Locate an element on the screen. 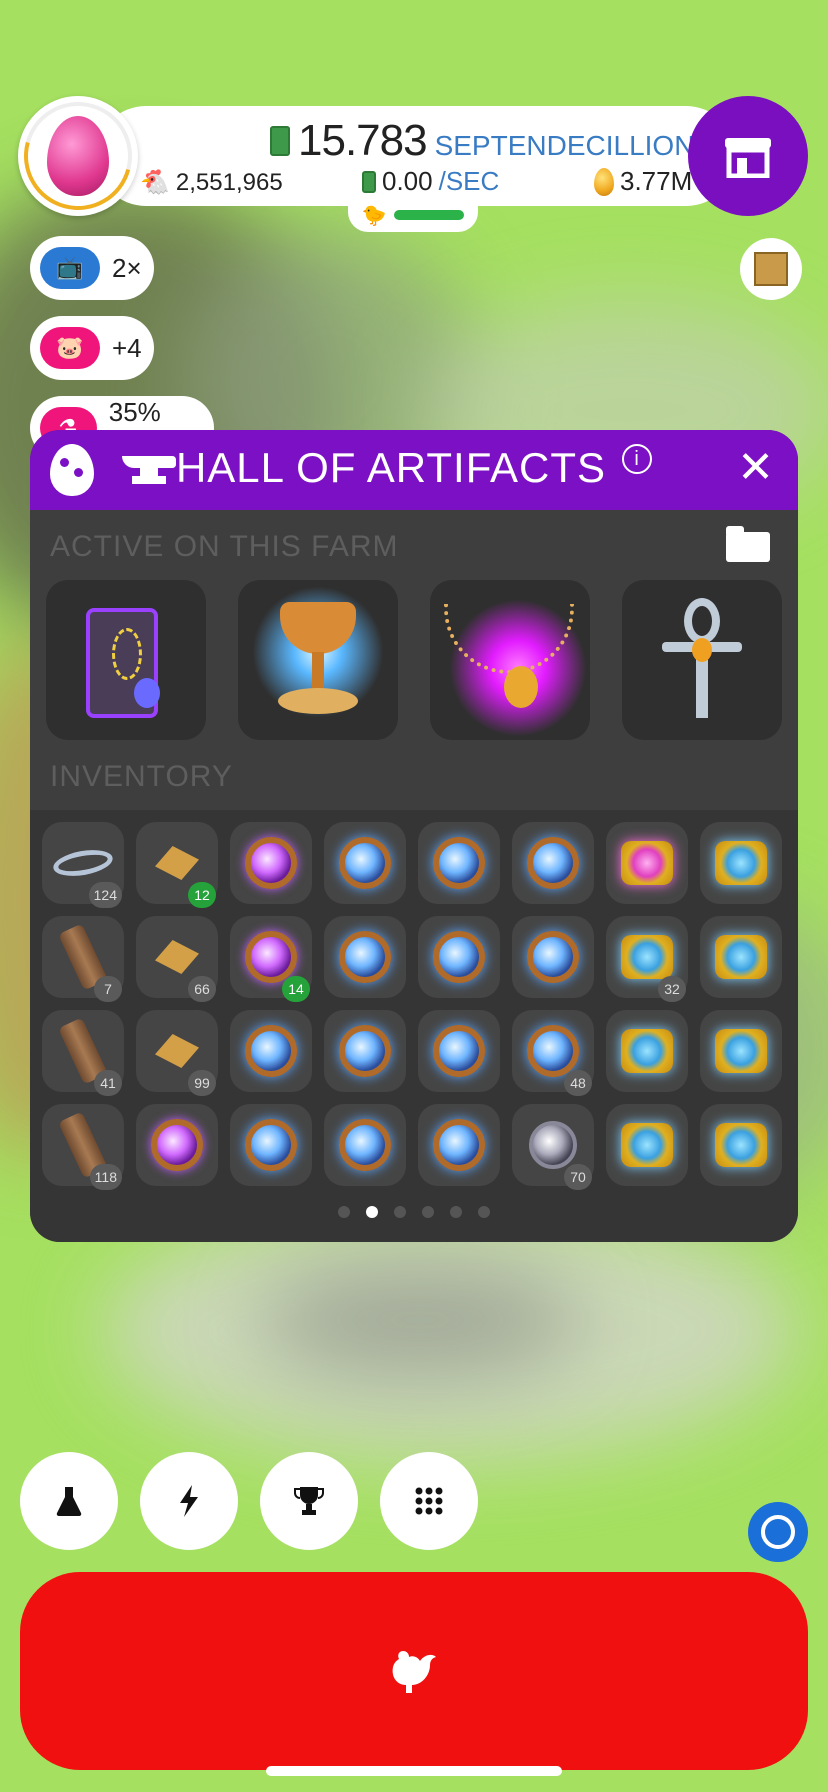  boost-button is located at coordinates (189, 1501).